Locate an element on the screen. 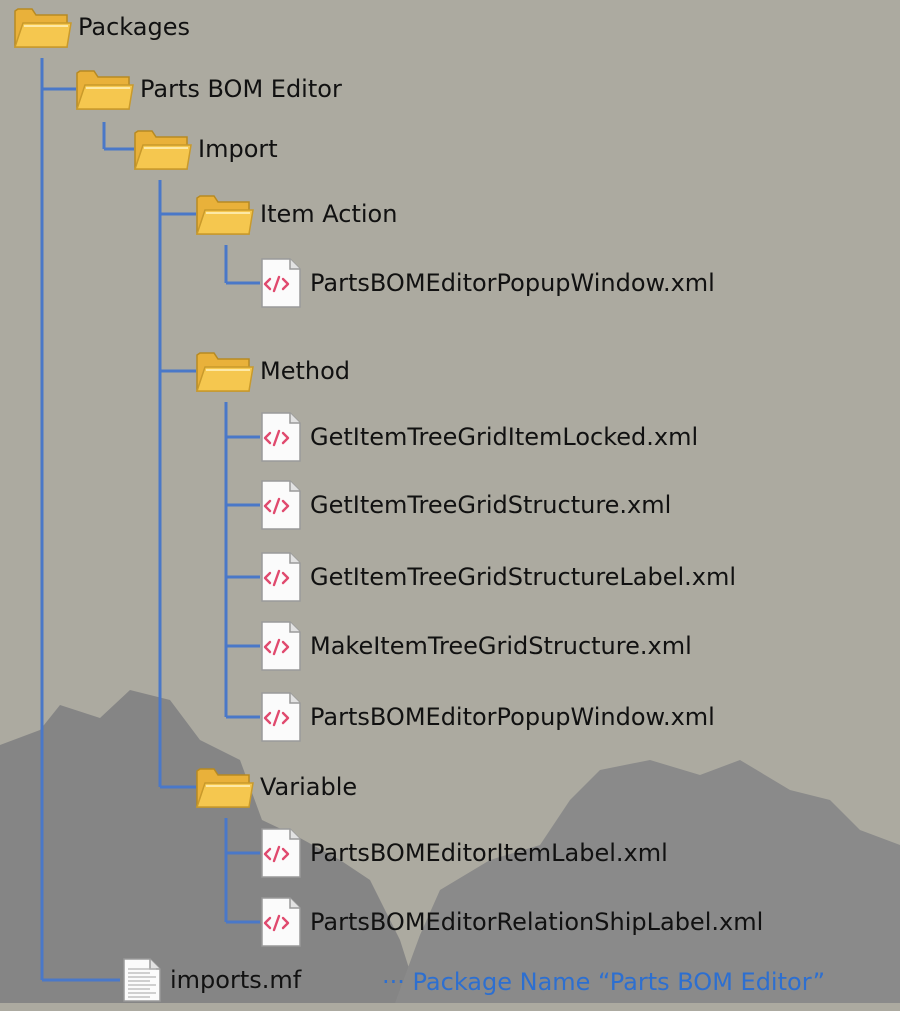 The width and height of the screenshot is (900, 1011). tree-node-parts-bom-editor: Parts BOM Editor is located at coordinates (208, 89).